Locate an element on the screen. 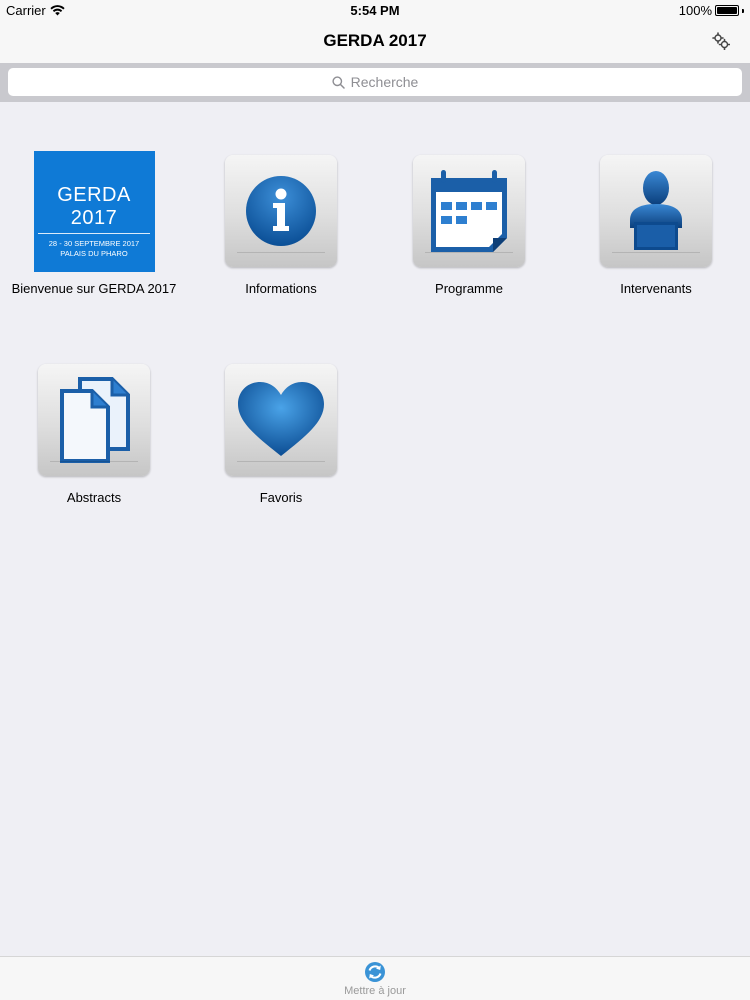  documents-icon is located at coordinates (95, 420).